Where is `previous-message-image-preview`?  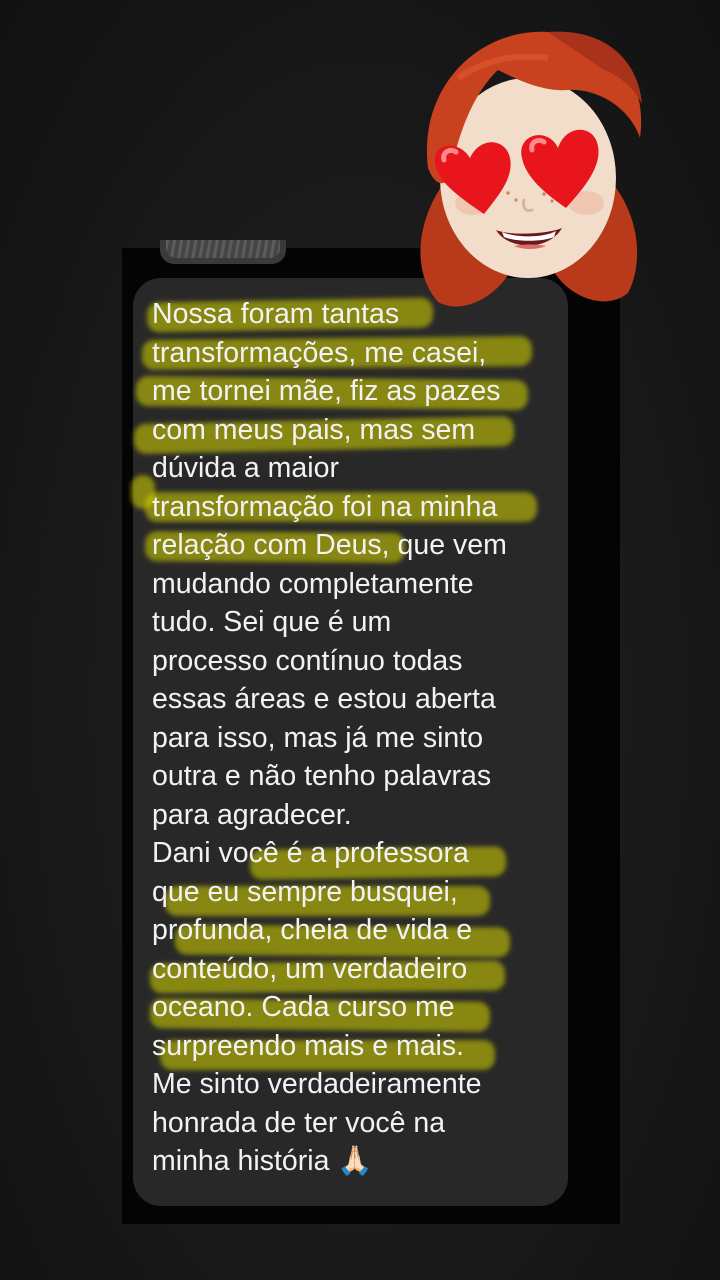 previous-message-image-preview is located at coordinates (223, 249).